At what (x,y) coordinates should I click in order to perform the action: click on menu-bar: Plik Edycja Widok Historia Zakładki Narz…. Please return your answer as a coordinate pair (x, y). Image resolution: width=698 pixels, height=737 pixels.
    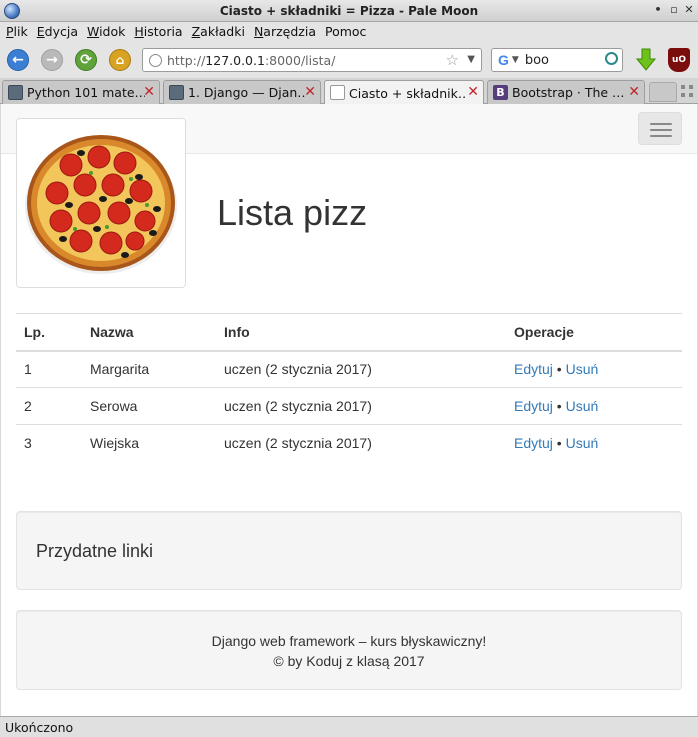
    Looking at the image, I should click on (349, 31).